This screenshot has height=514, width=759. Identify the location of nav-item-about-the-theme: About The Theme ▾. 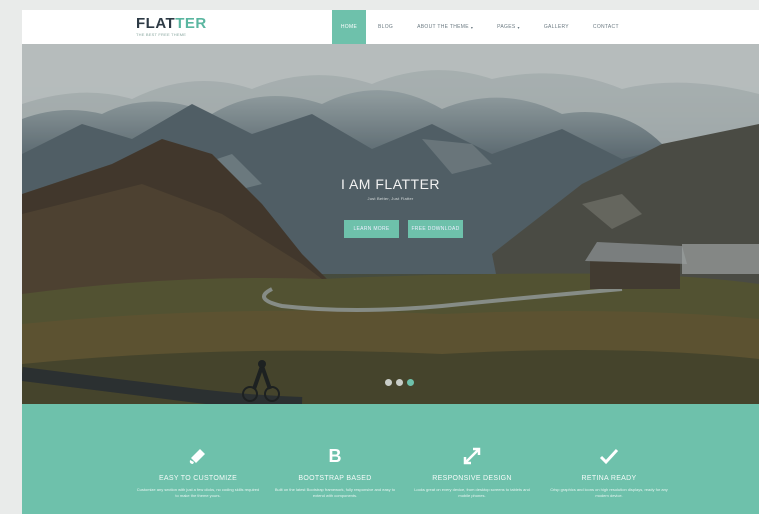
(445, 27).